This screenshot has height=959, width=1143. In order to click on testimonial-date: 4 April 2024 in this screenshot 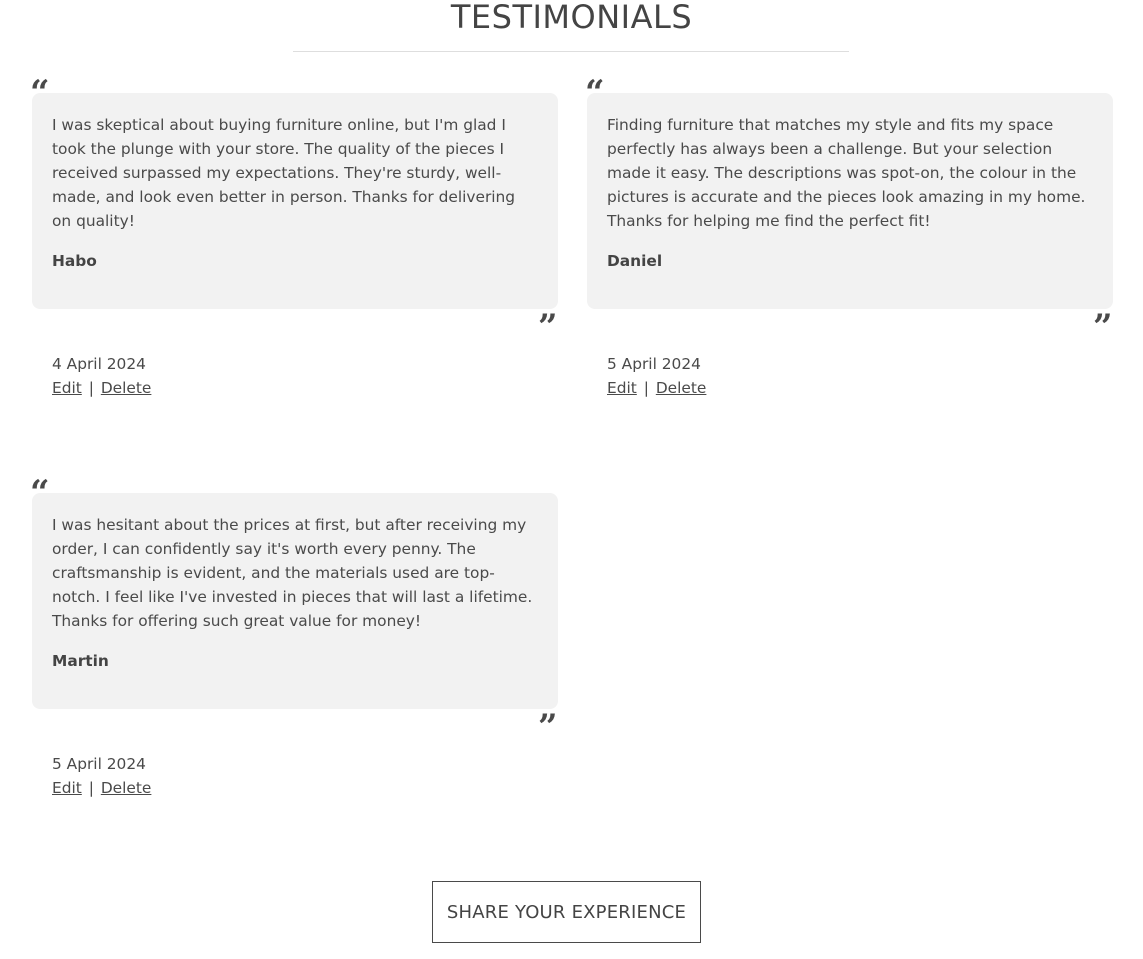, I will do `click(99, 364)`.